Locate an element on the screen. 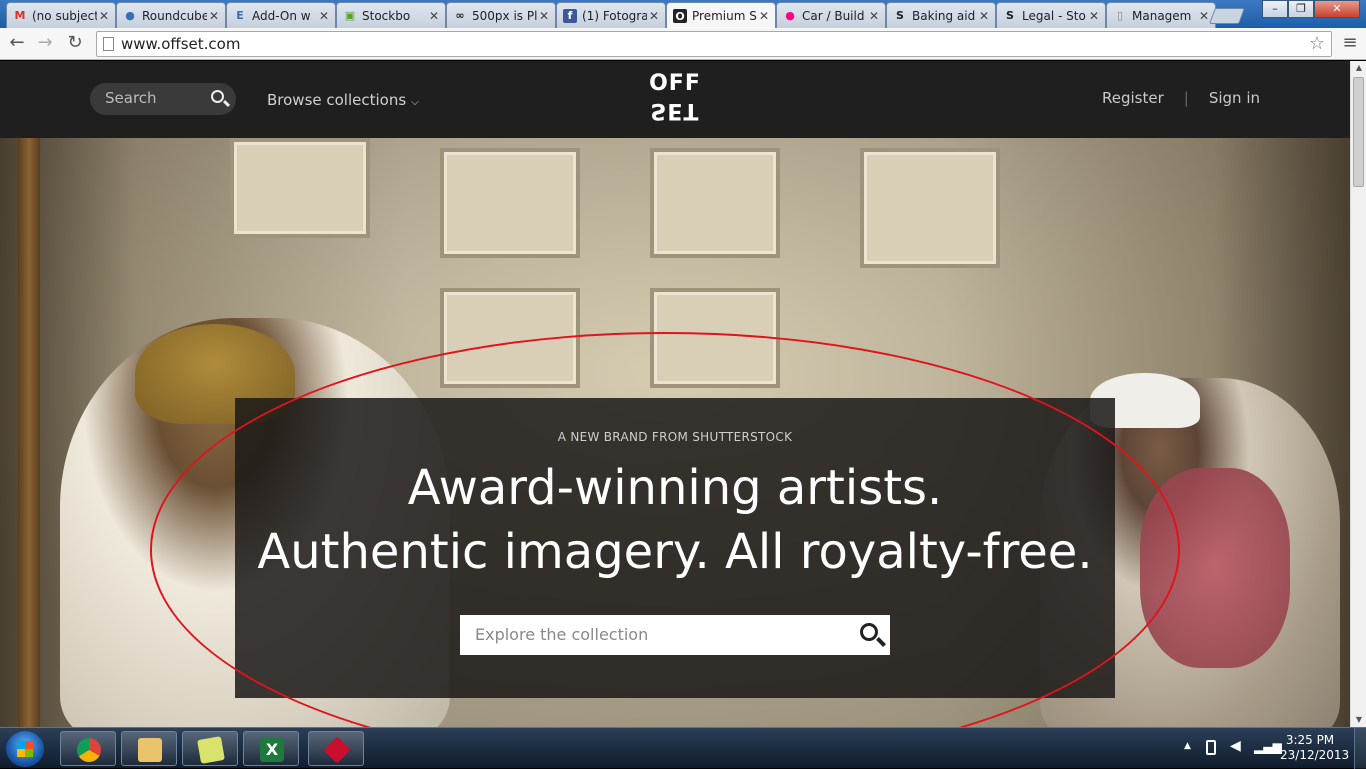 The width and height of the screenshot is (1366, 769). scroll-up-icon: ▲ is located at coordinates (1358, 68).